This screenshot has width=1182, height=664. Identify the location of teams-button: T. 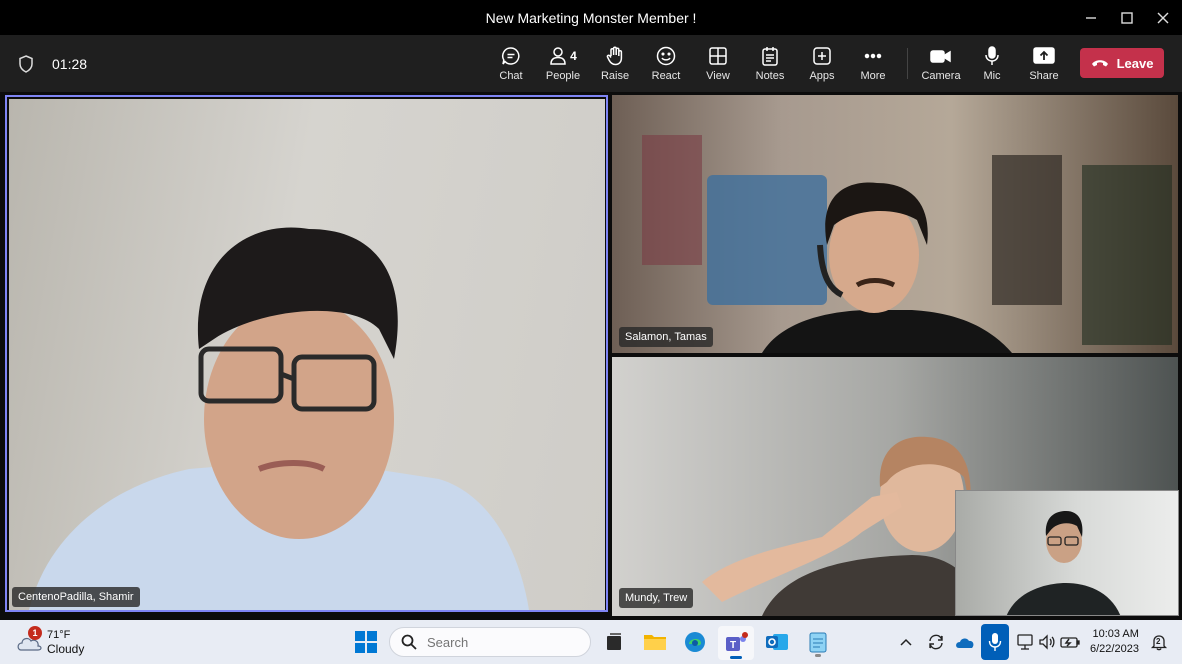
(736, 643).